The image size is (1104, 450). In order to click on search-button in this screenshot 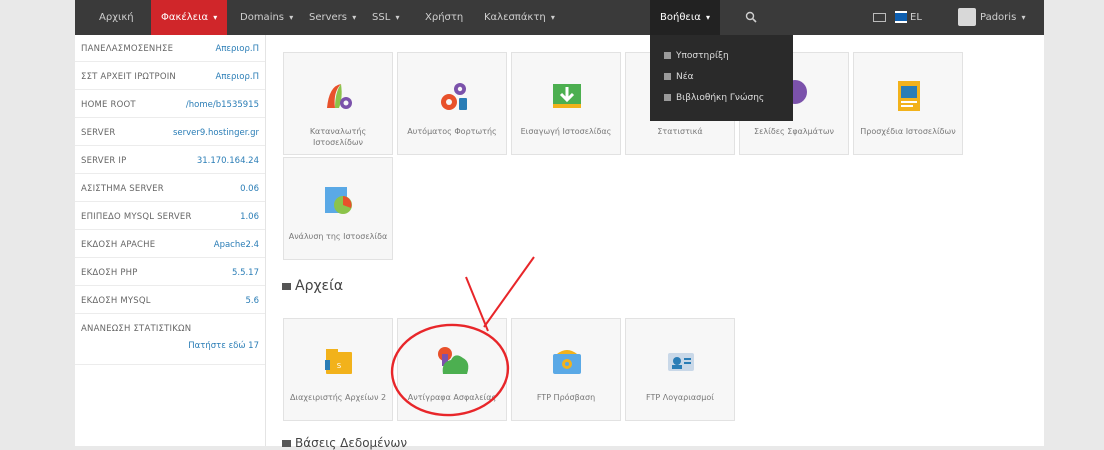, I will do `click(751, 17)`.